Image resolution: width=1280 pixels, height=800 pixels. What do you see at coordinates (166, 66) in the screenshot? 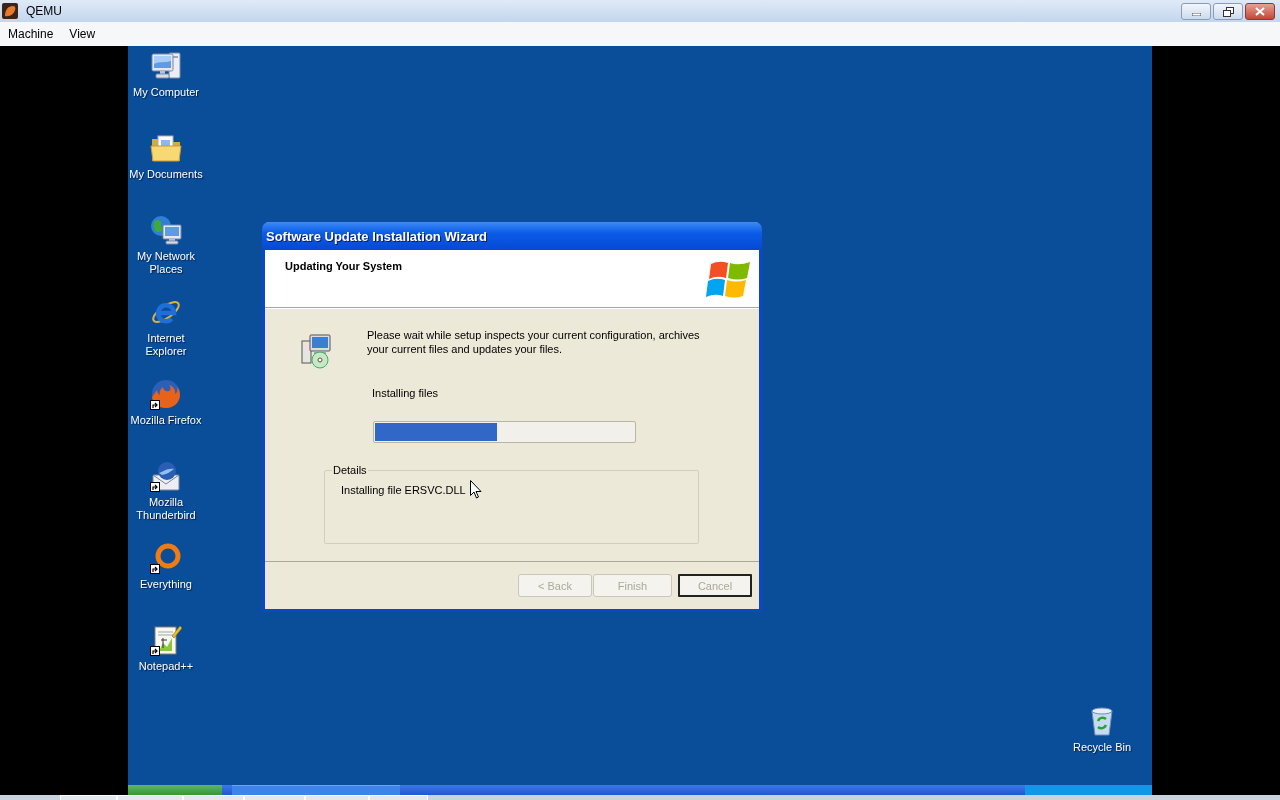
I see `computer-icon` at bounding box center [166, 66].